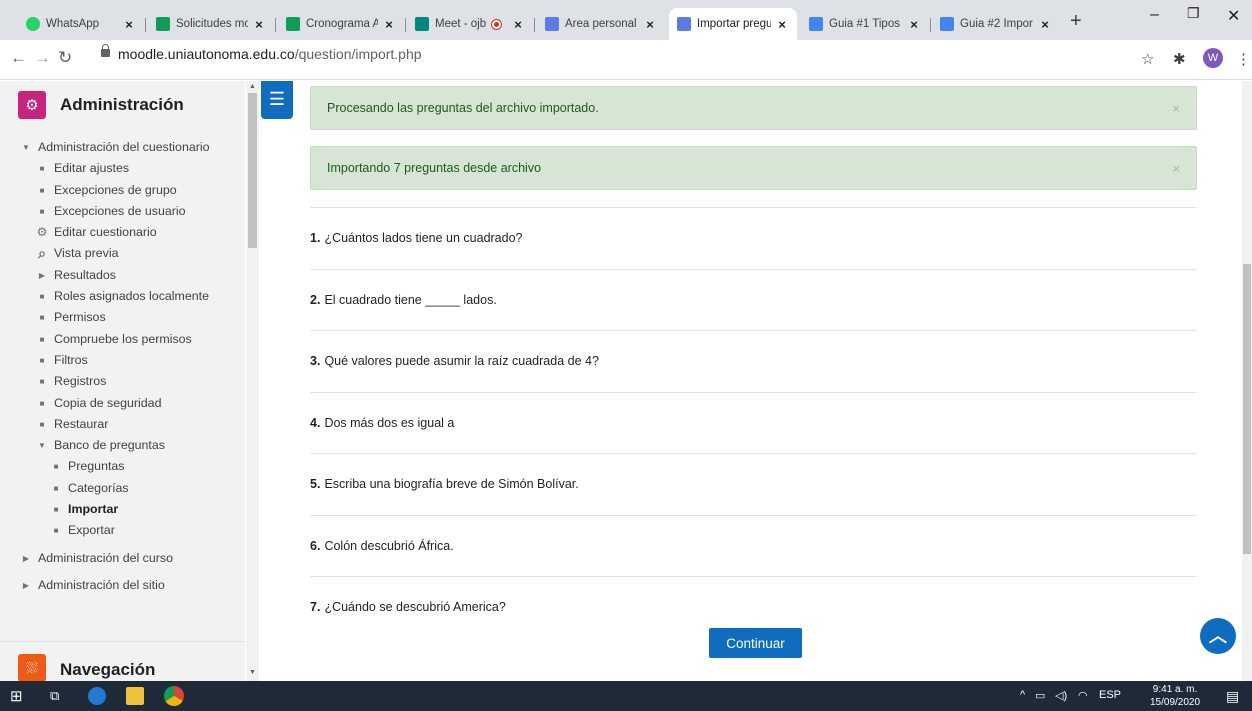  I want to click on scroll-up-arrow-icon: ▲, so click(252, 86).